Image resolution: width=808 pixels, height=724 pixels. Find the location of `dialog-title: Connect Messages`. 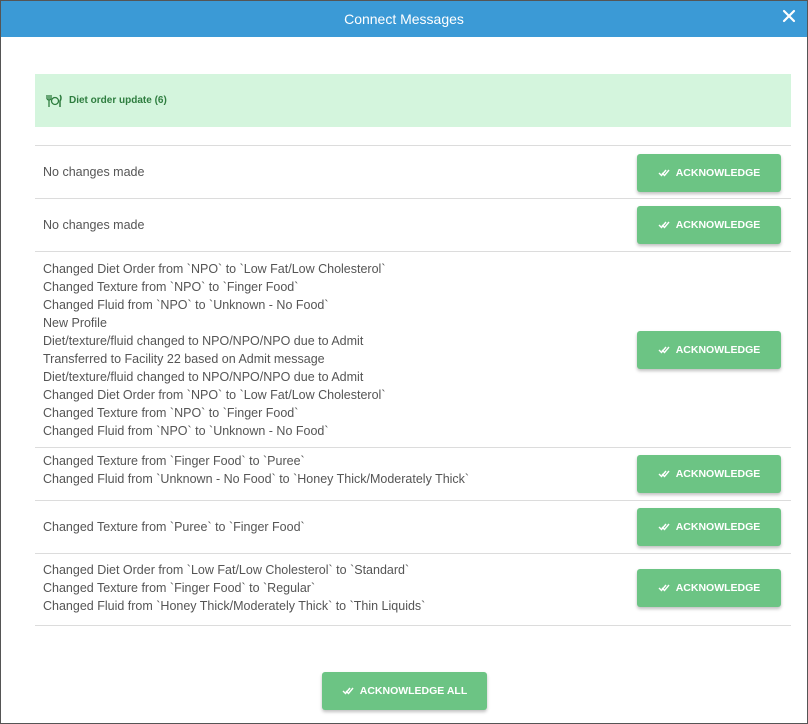

dialog-title: Connect Messages is located at coordinates (404, 19).